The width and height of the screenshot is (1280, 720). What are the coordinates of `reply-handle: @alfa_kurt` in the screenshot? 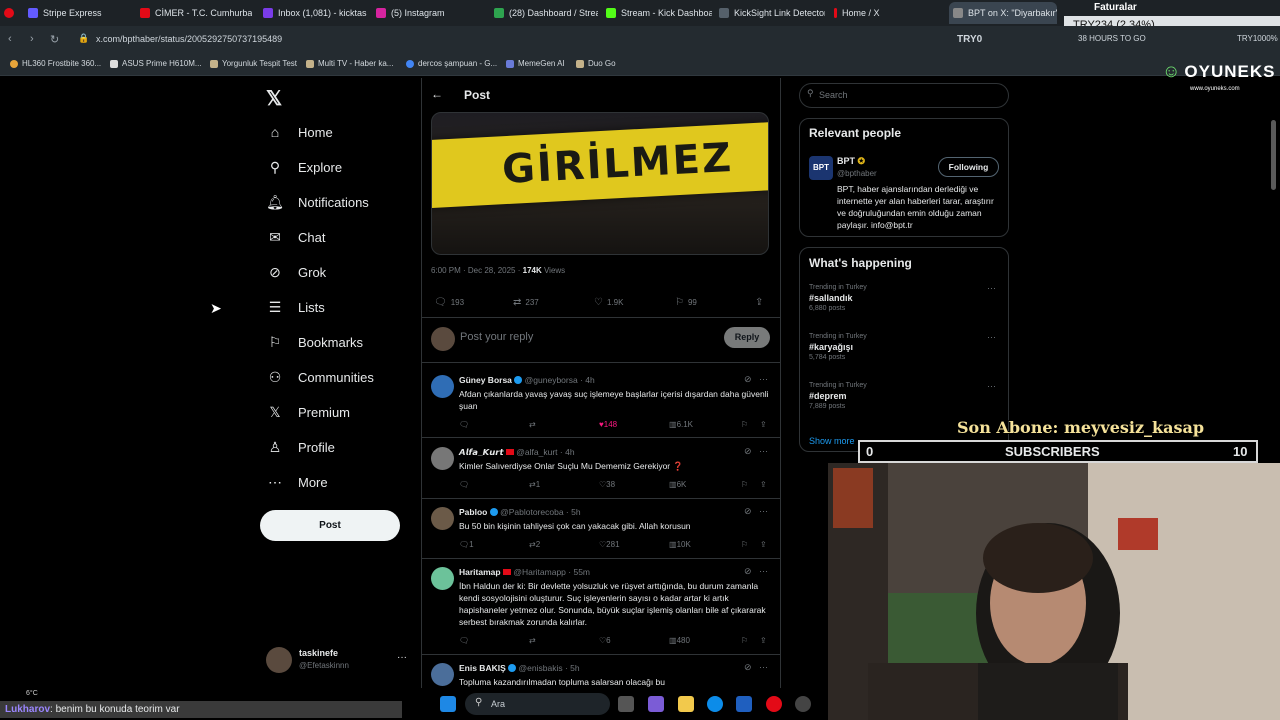 It's located at (536, 452).